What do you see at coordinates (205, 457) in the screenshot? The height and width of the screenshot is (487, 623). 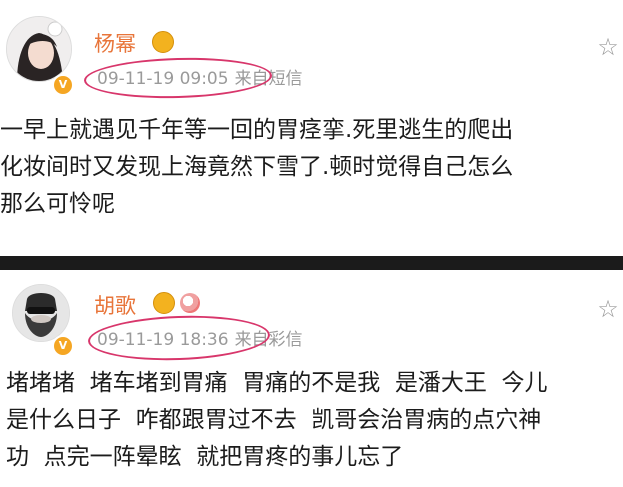 I see `post-text-line: 功 点完一阵晕眩 就把胃疼的事儿忘了` at bounding box center [205, 457].